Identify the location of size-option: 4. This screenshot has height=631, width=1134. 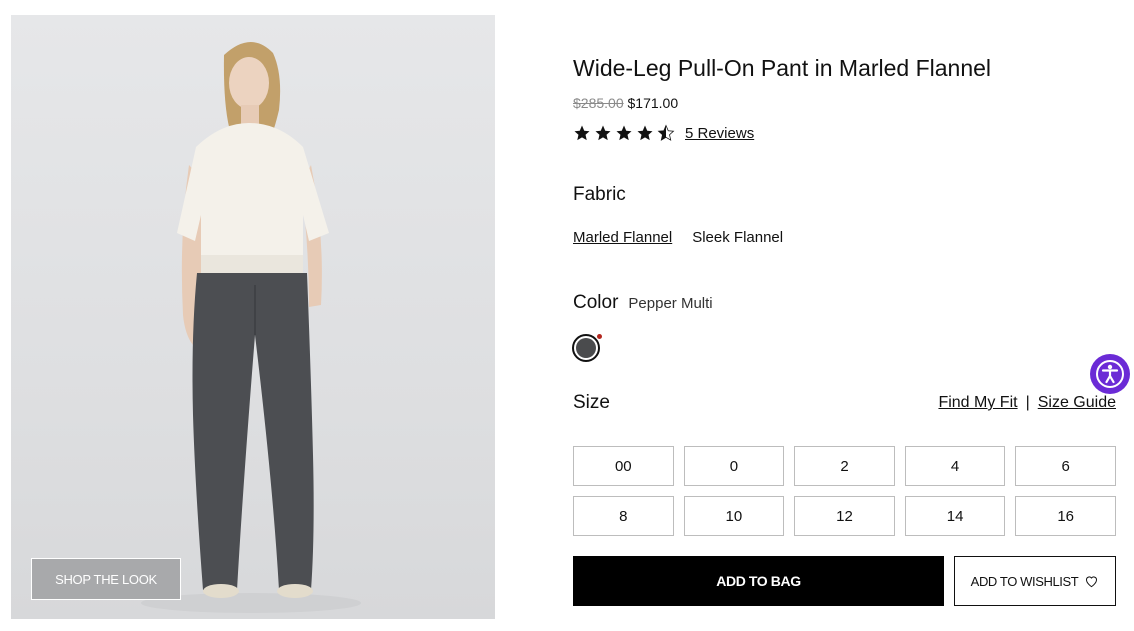
(955, 466).